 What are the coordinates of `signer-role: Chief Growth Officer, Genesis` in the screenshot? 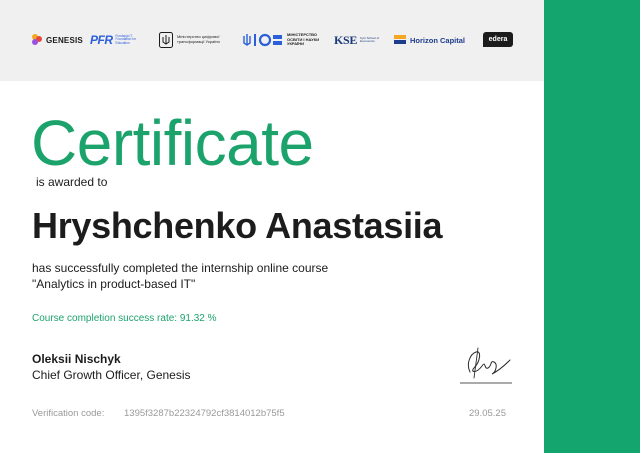 It's located at (111, 375).